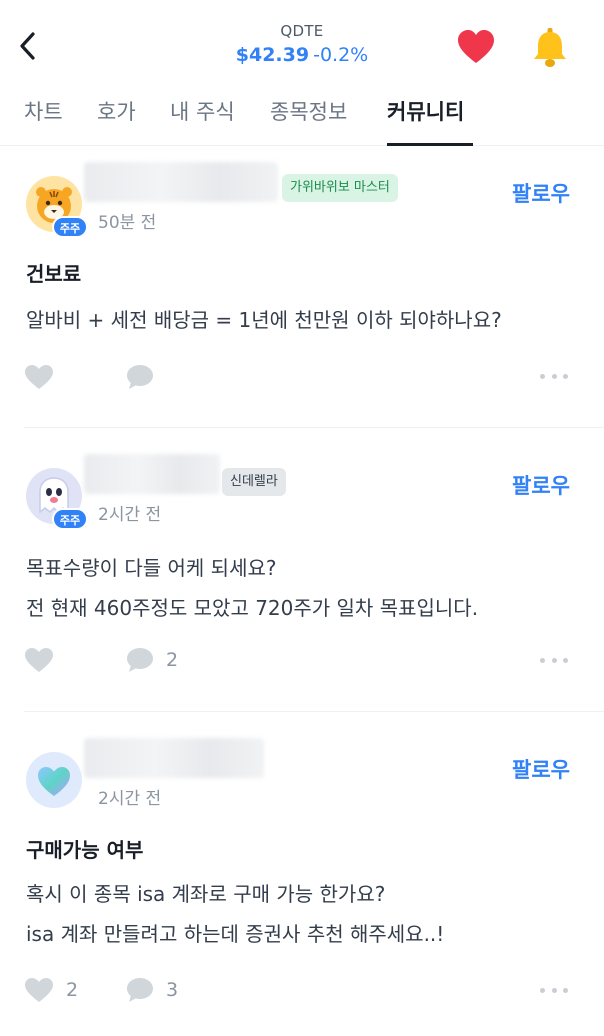 The image size is (604, 1036). I want to click on comment-count: 3, so click(172, 990).